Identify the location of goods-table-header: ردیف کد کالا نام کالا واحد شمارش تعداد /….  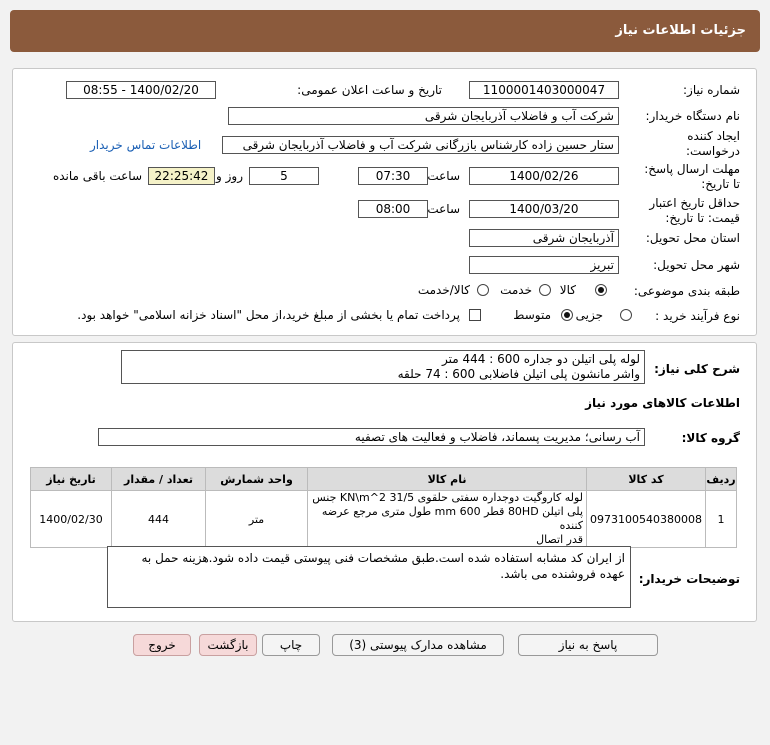
(383, 479).